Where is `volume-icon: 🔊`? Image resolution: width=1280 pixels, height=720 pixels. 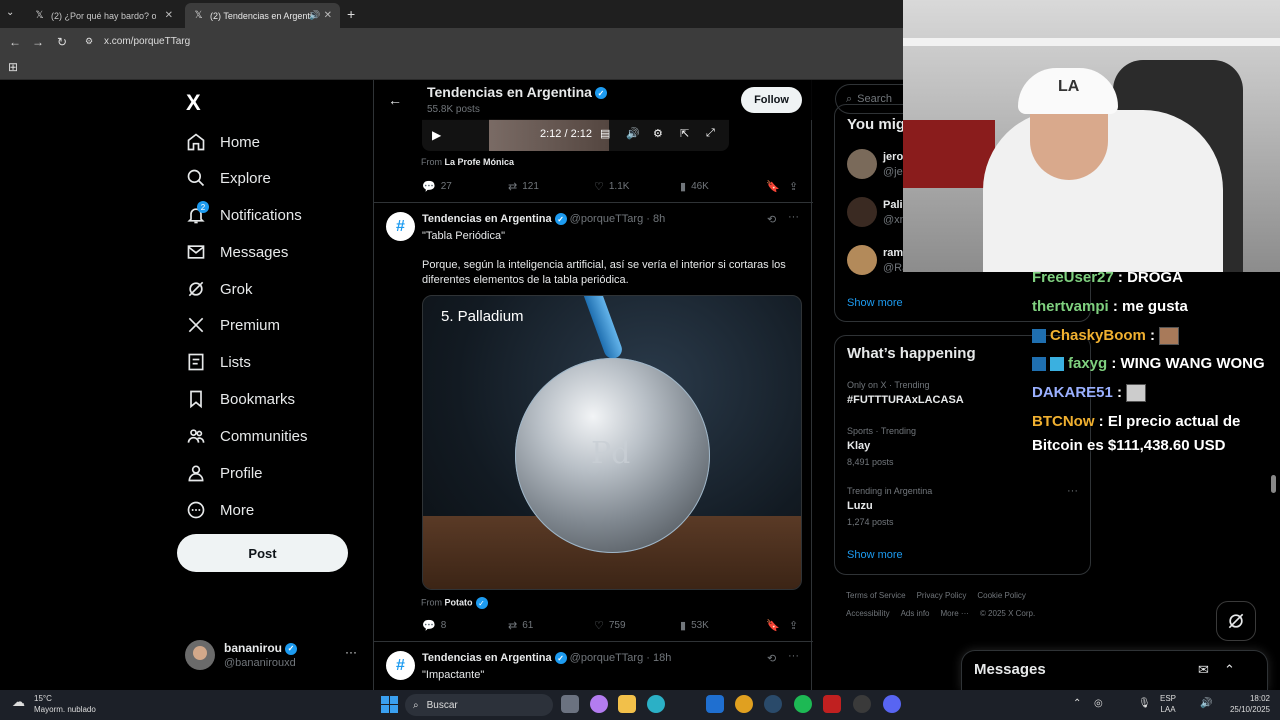
volume-icon: 🔊 is located at coordinates (633, 133).